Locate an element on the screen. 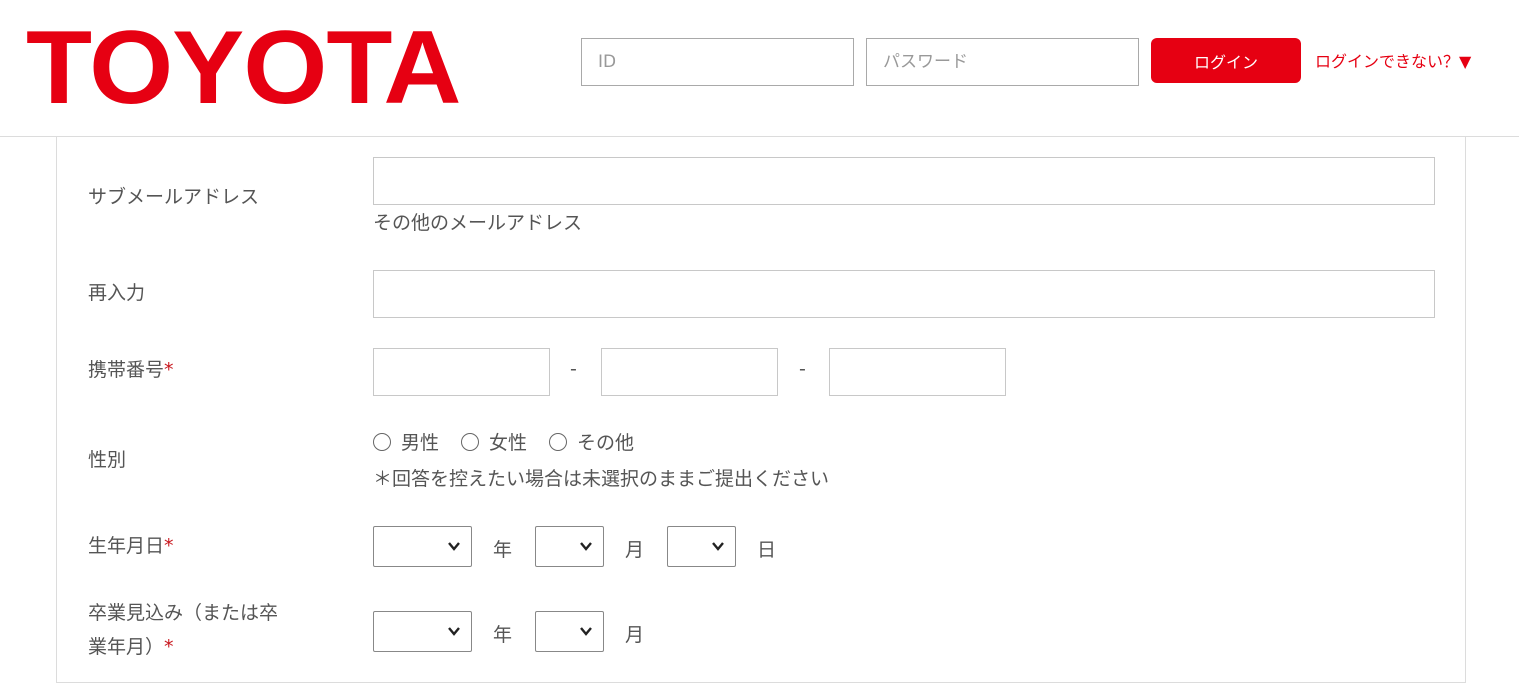  graduation-label-line1: 卒業見込み（または卒 is located at coordinates (183, 613).